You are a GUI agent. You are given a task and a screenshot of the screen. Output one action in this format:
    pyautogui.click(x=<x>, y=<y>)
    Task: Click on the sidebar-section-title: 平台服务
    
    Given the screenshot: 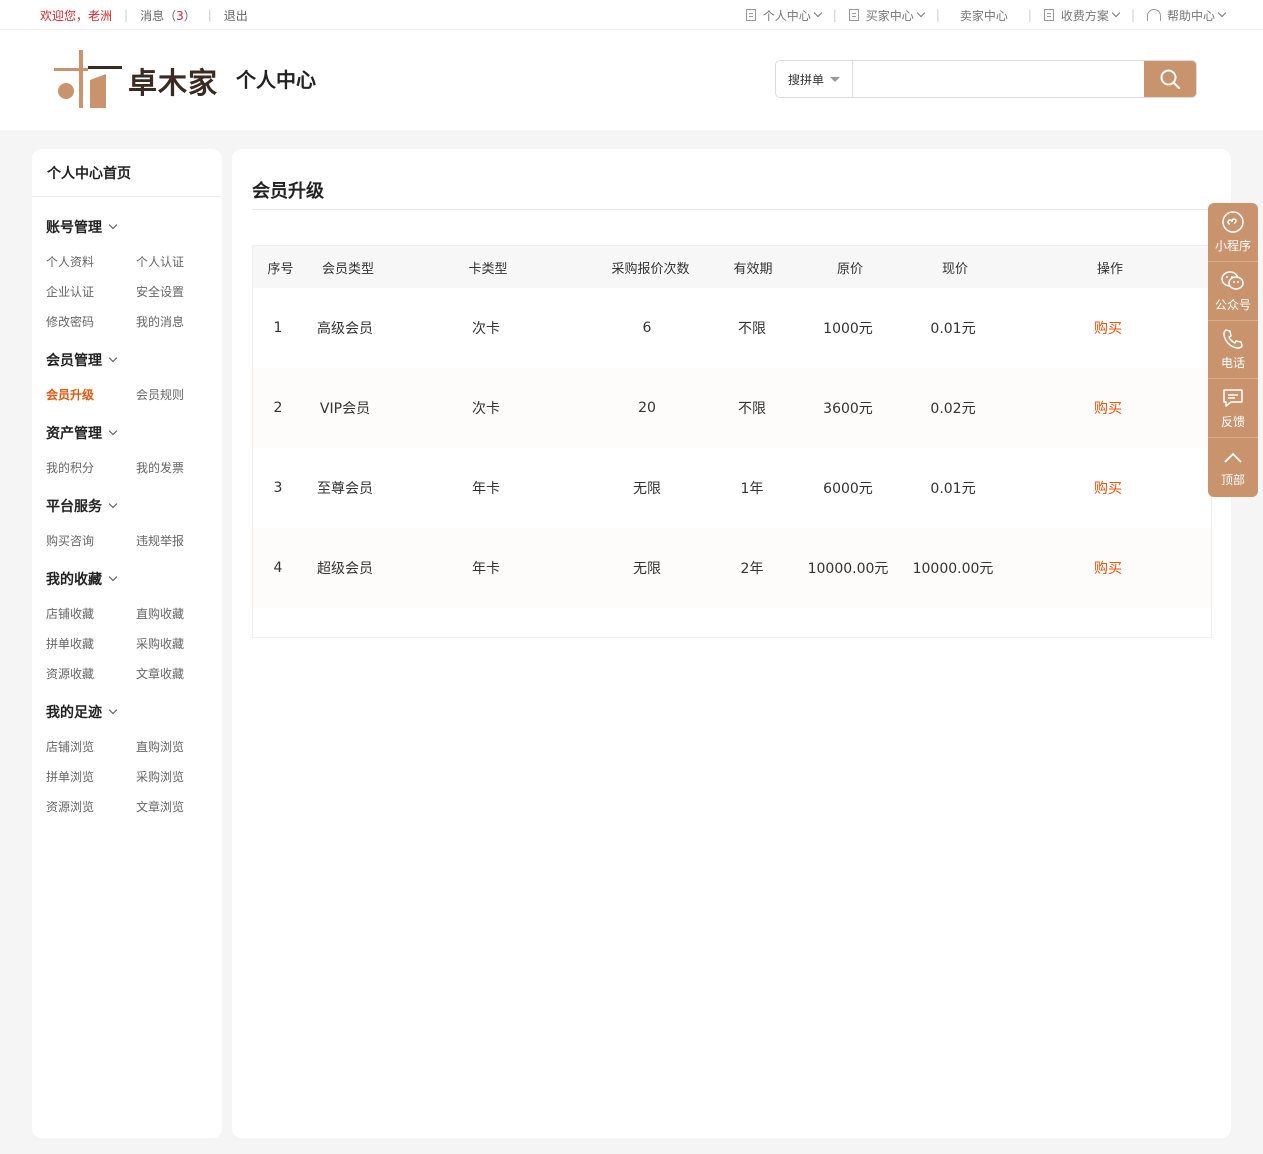 What is the action you would take?
    pyautogui.click(x=134, y=506)
    